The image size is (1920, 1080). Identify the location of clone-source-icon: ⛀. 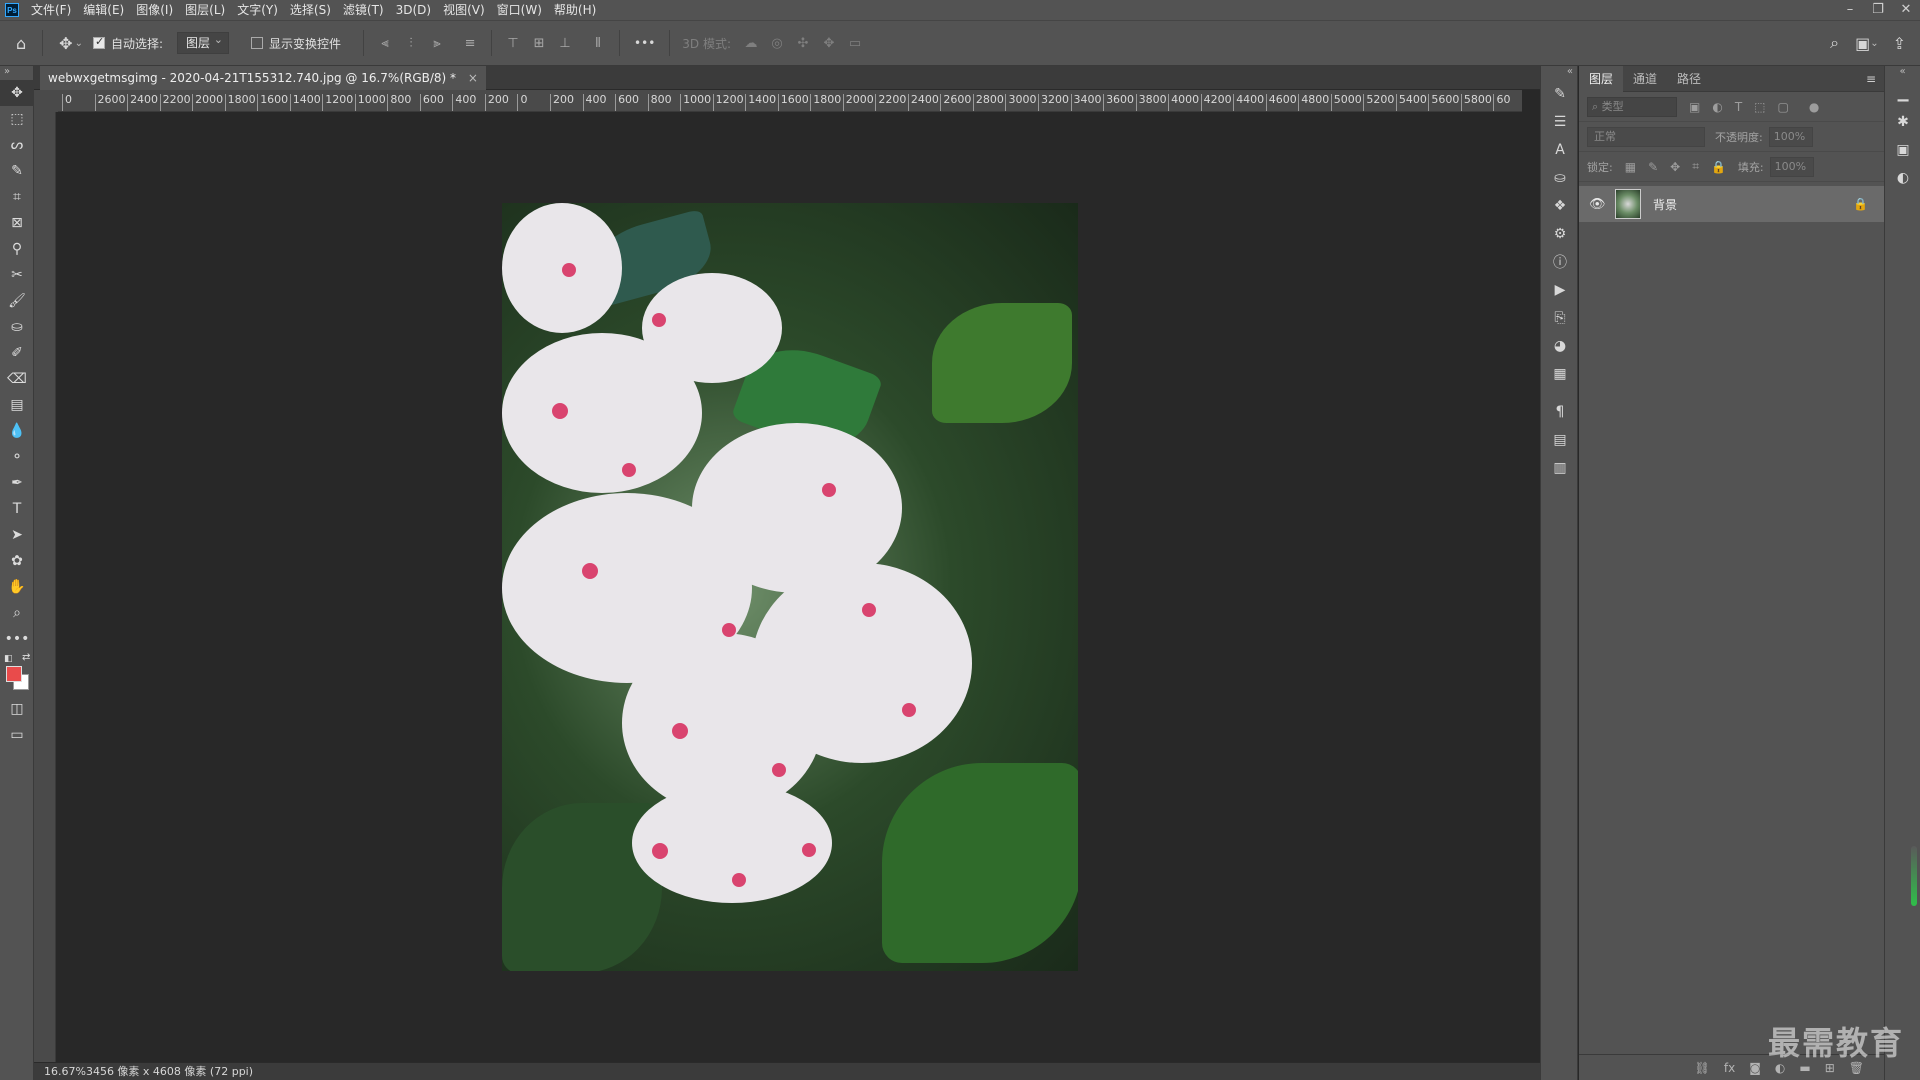
(1560, 178).